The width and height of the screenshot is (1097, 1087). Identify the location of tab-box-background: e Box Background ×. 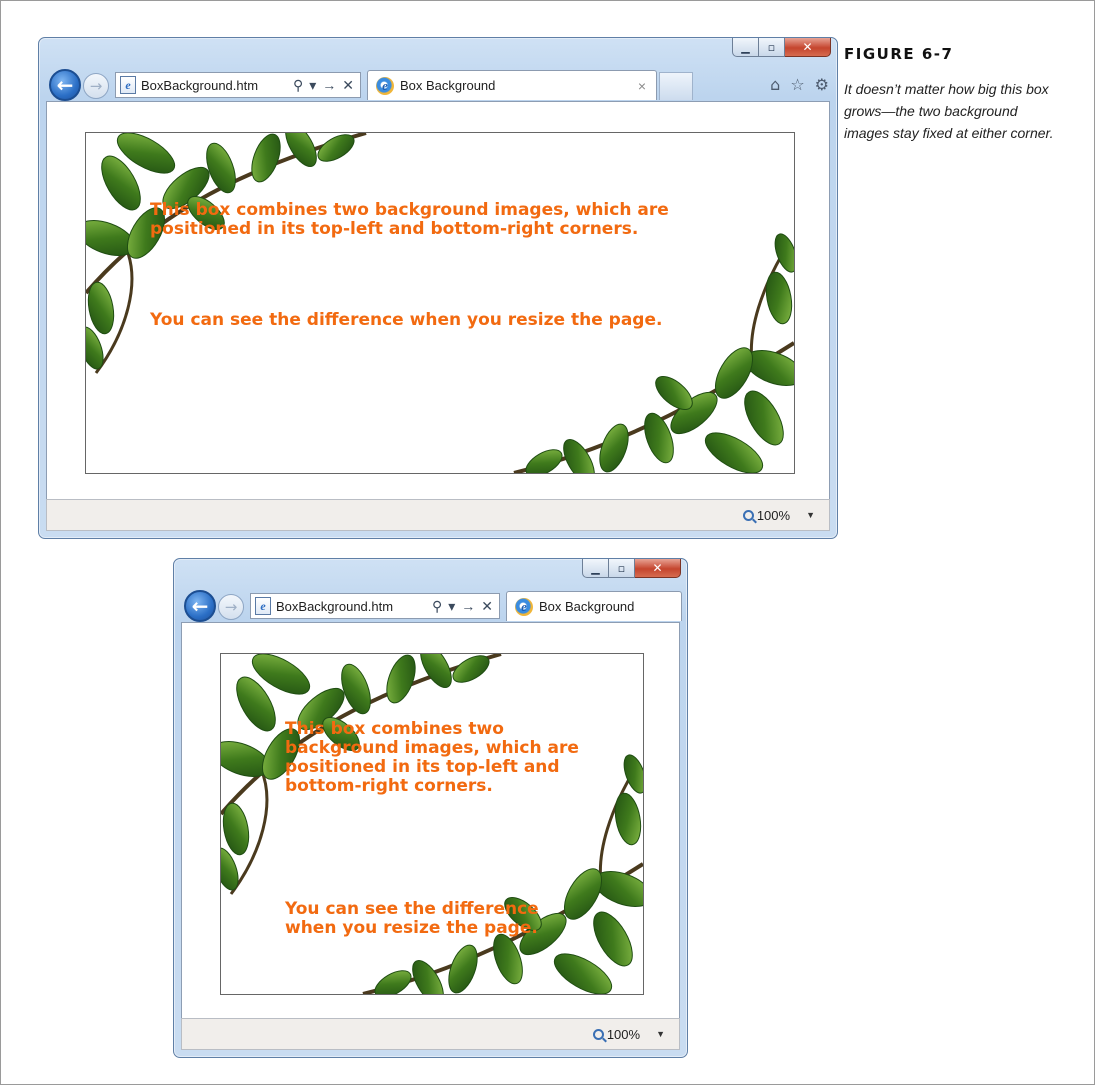
(512, 85).